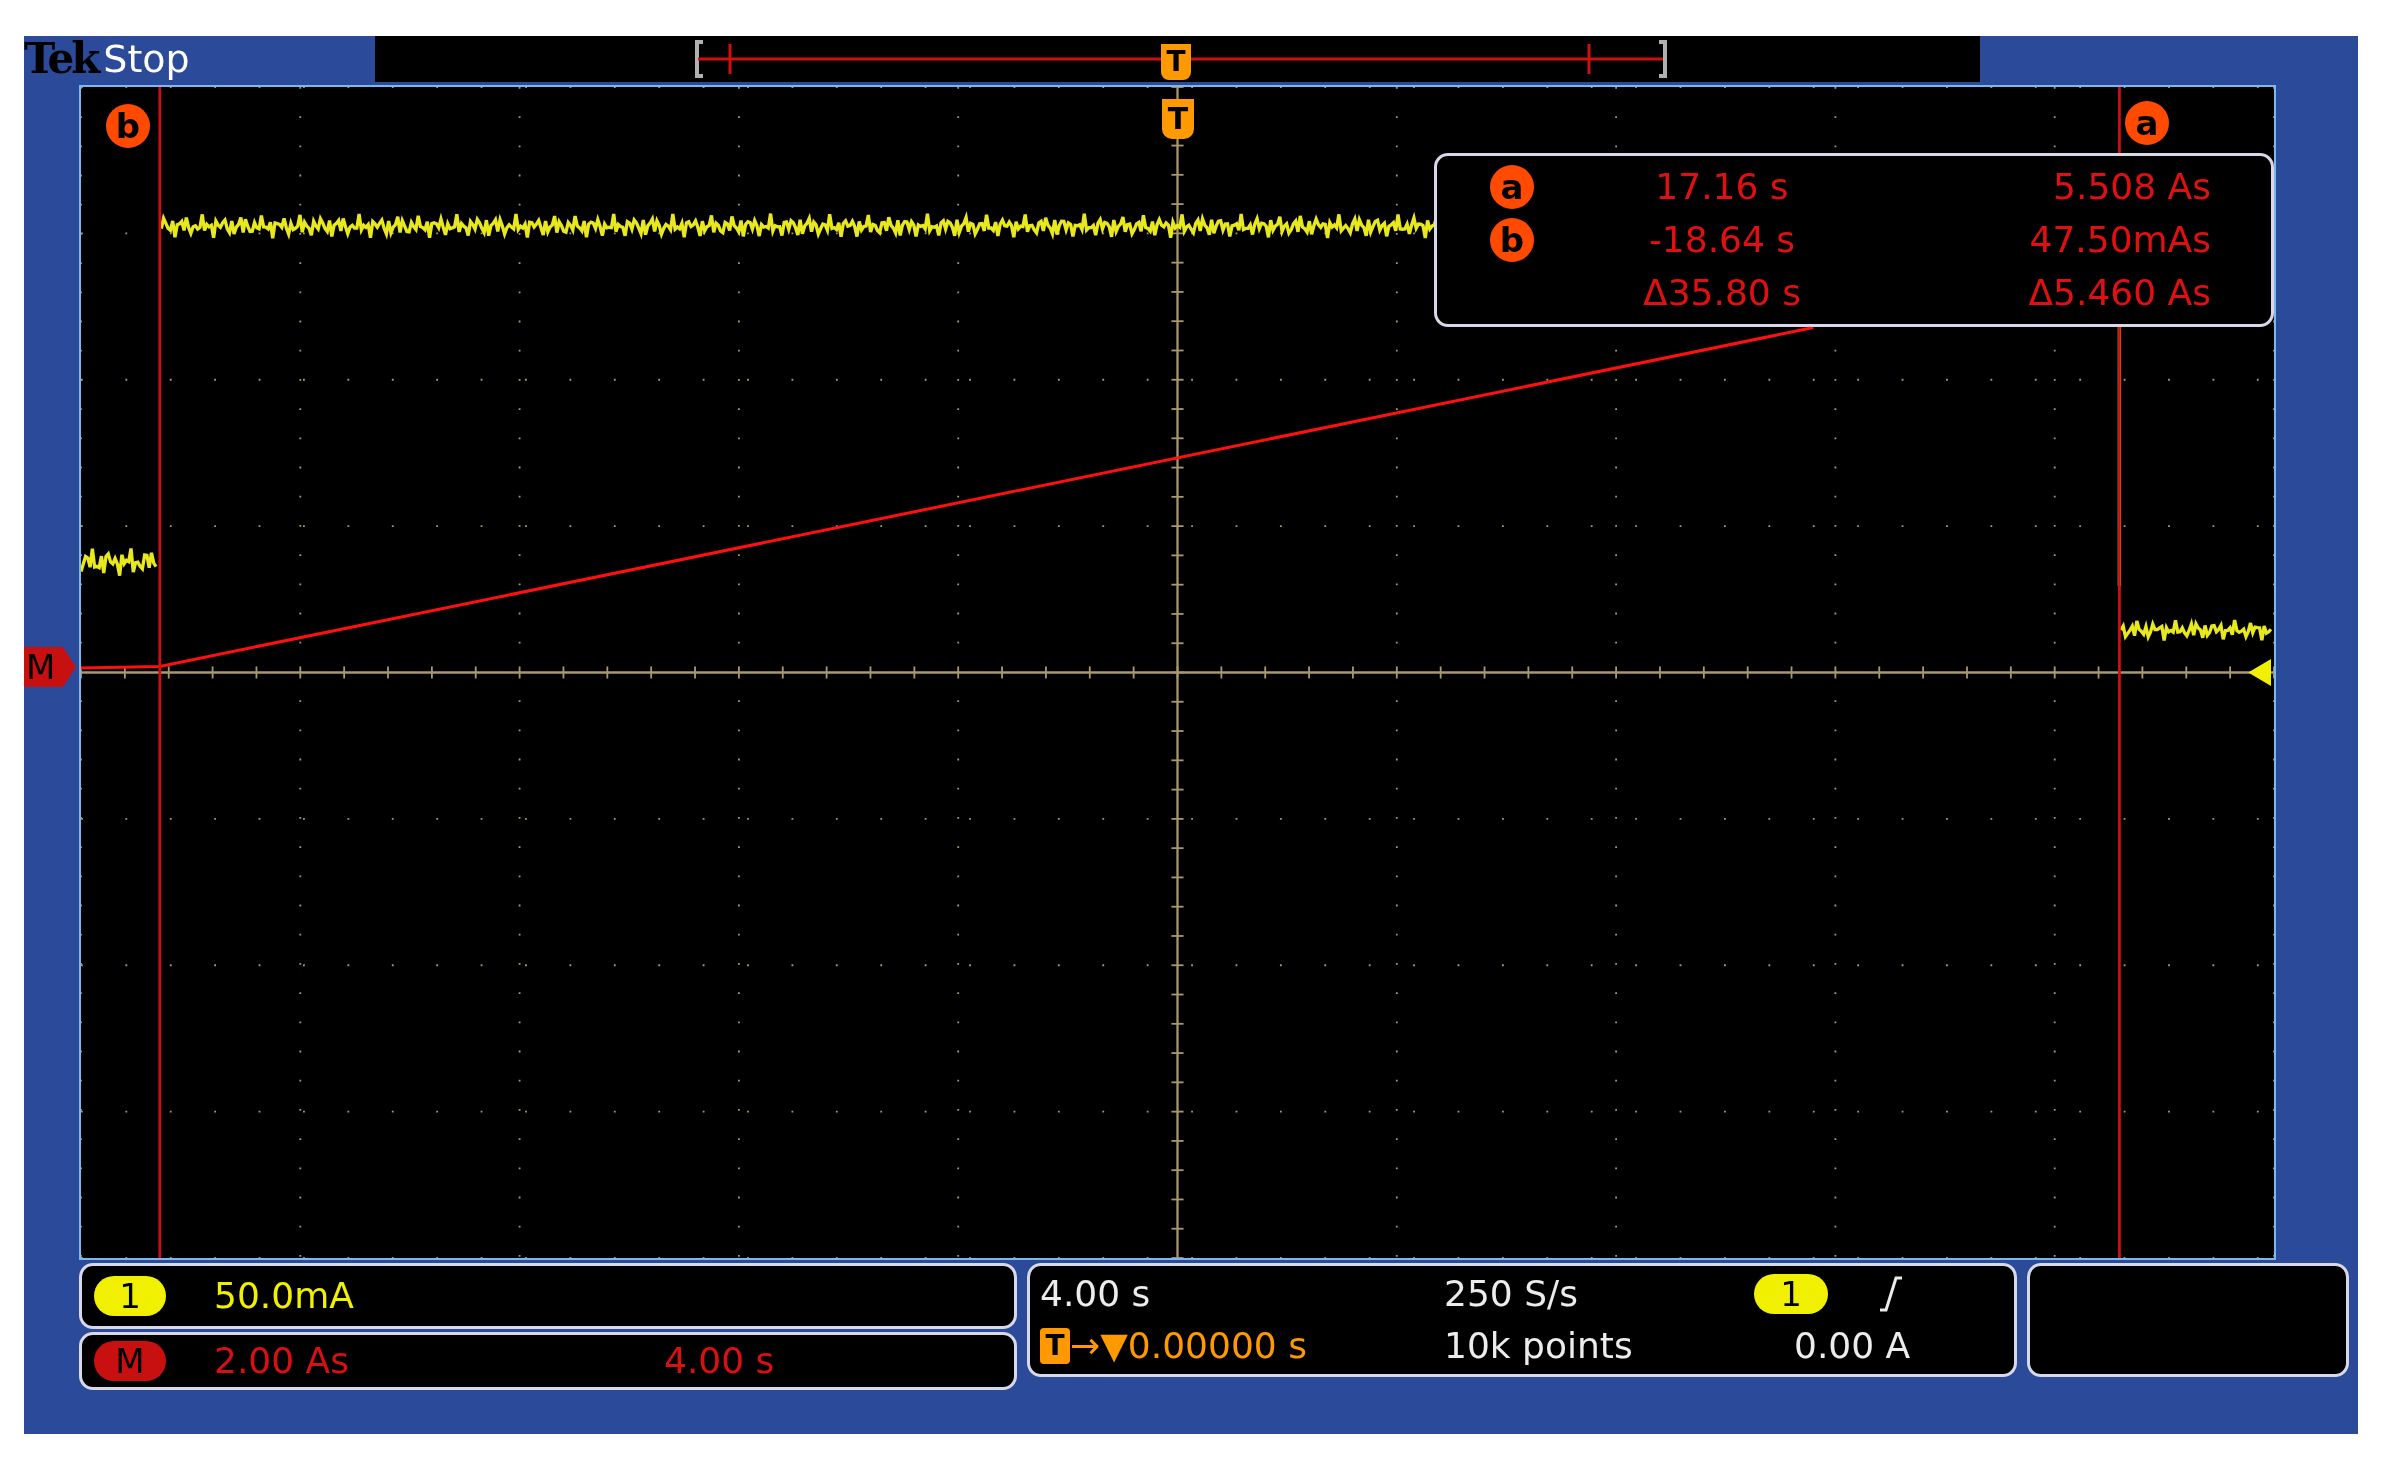 This screenshot has height=1466, width=2381. What do you see at coordinates (282, 1361) in the screenshot?
I see `vertical-scale: 2.00 As` at bounding box center [282, 1361].